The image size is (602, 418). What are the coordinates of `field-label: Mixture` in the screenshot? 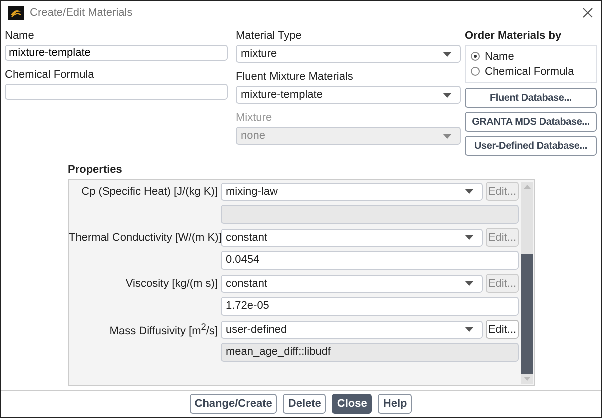 It's located at (255, 118).